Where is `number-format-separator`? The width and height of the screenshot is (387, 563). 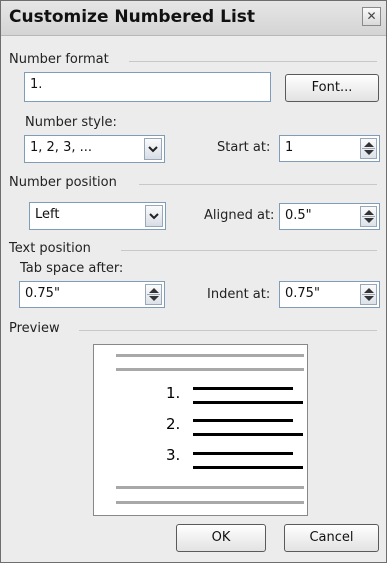 number-format-separator is located at coordinates (253, 61).